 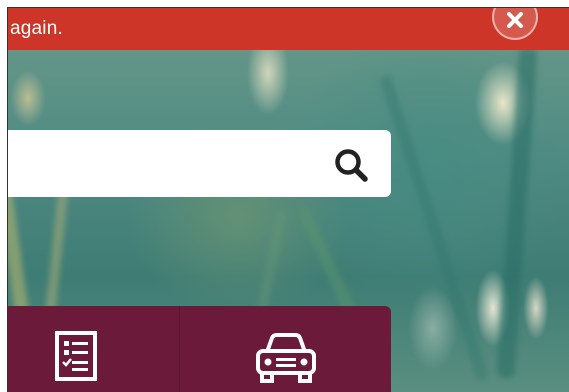 What do you see at coordinates (288, 29) in the screenshot?
I see `alert-banner: again.` at bounding box center [288, 29].